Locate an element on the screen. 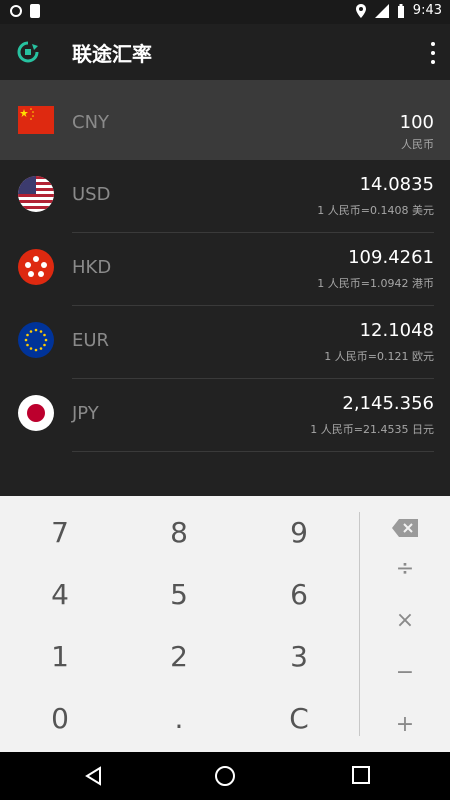 The width and height of the screenshot is (450, 800). currency-subtitle: 人民币 is located at coordinates (417, 144).